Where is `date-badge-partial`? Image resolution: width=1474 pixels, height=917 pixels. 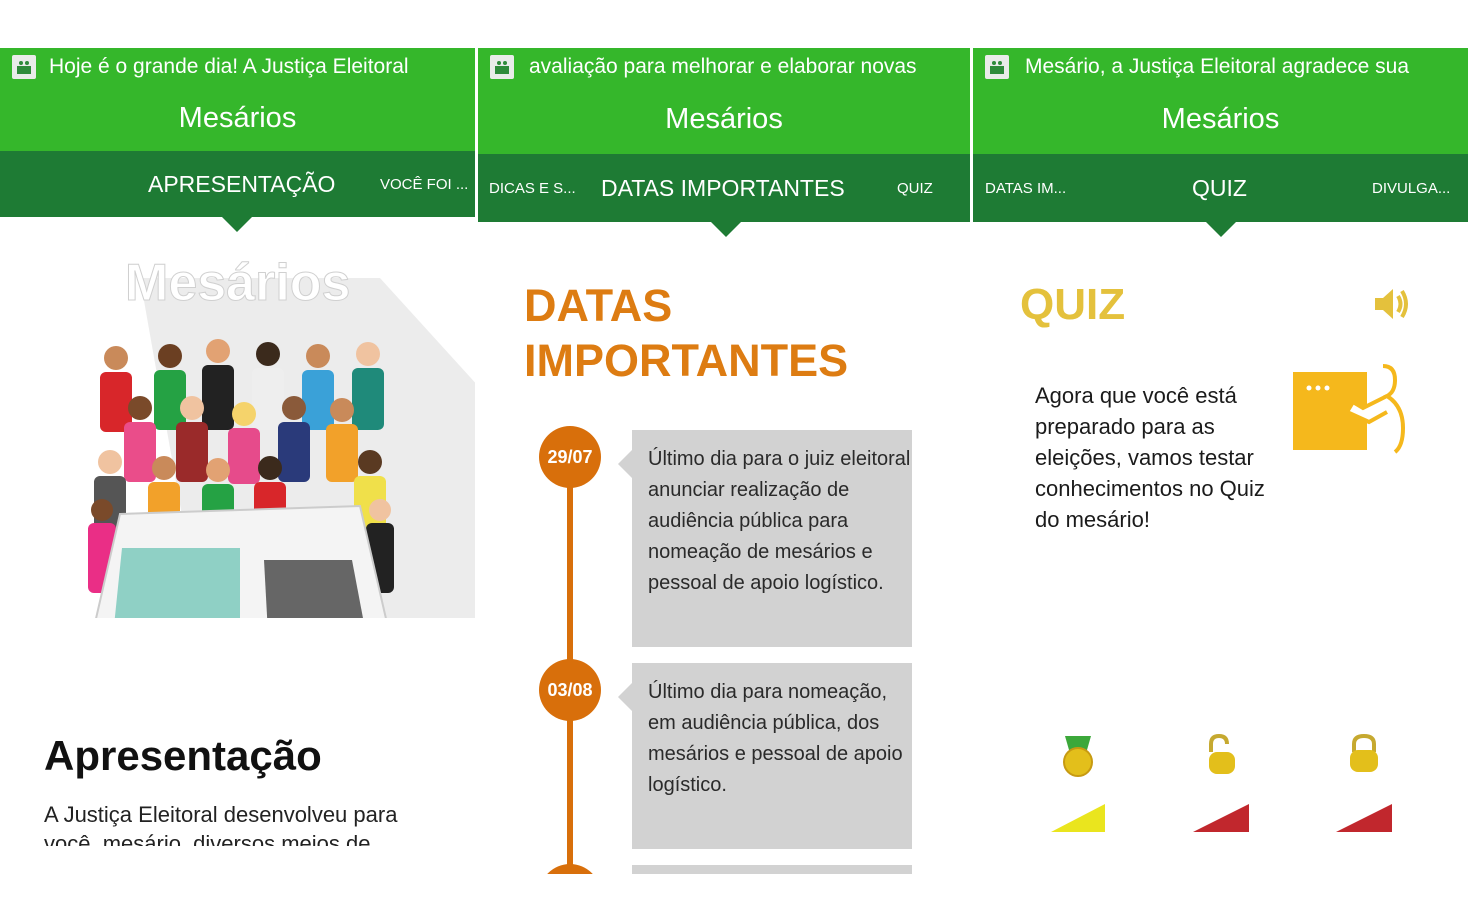 date-badge-partial is located at coordinates (570, 869).